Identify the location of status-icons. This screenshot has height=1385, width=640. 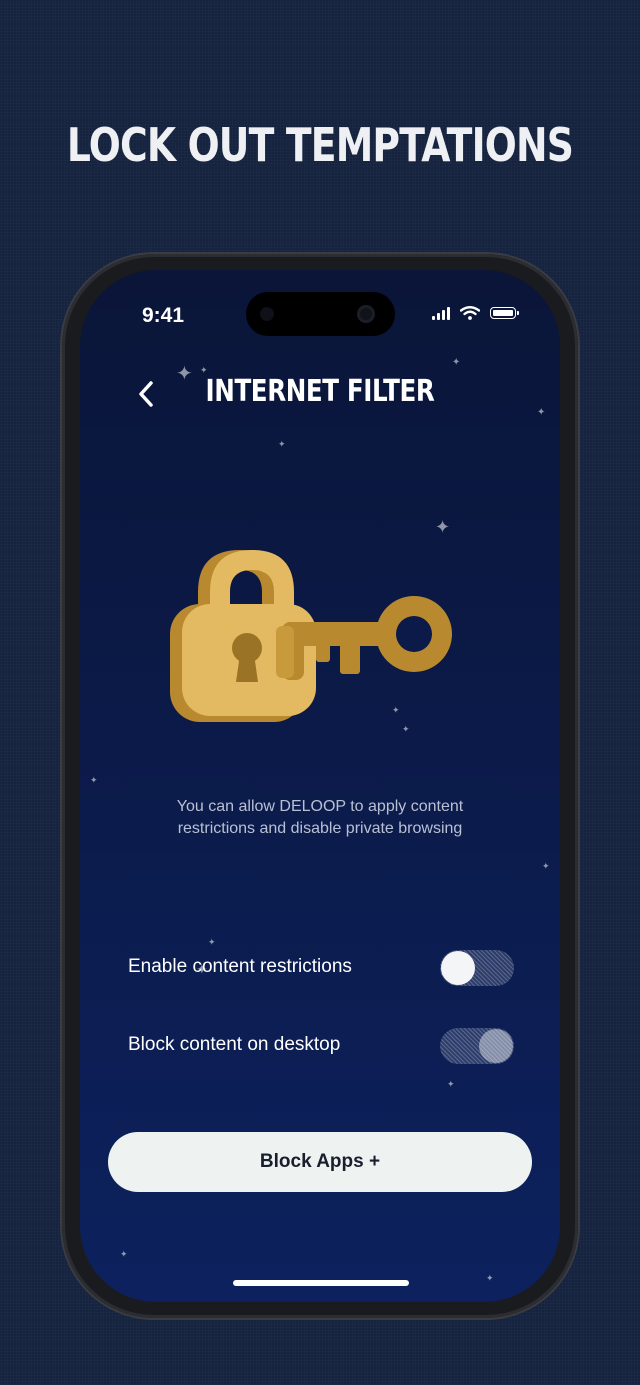
(475, 313).